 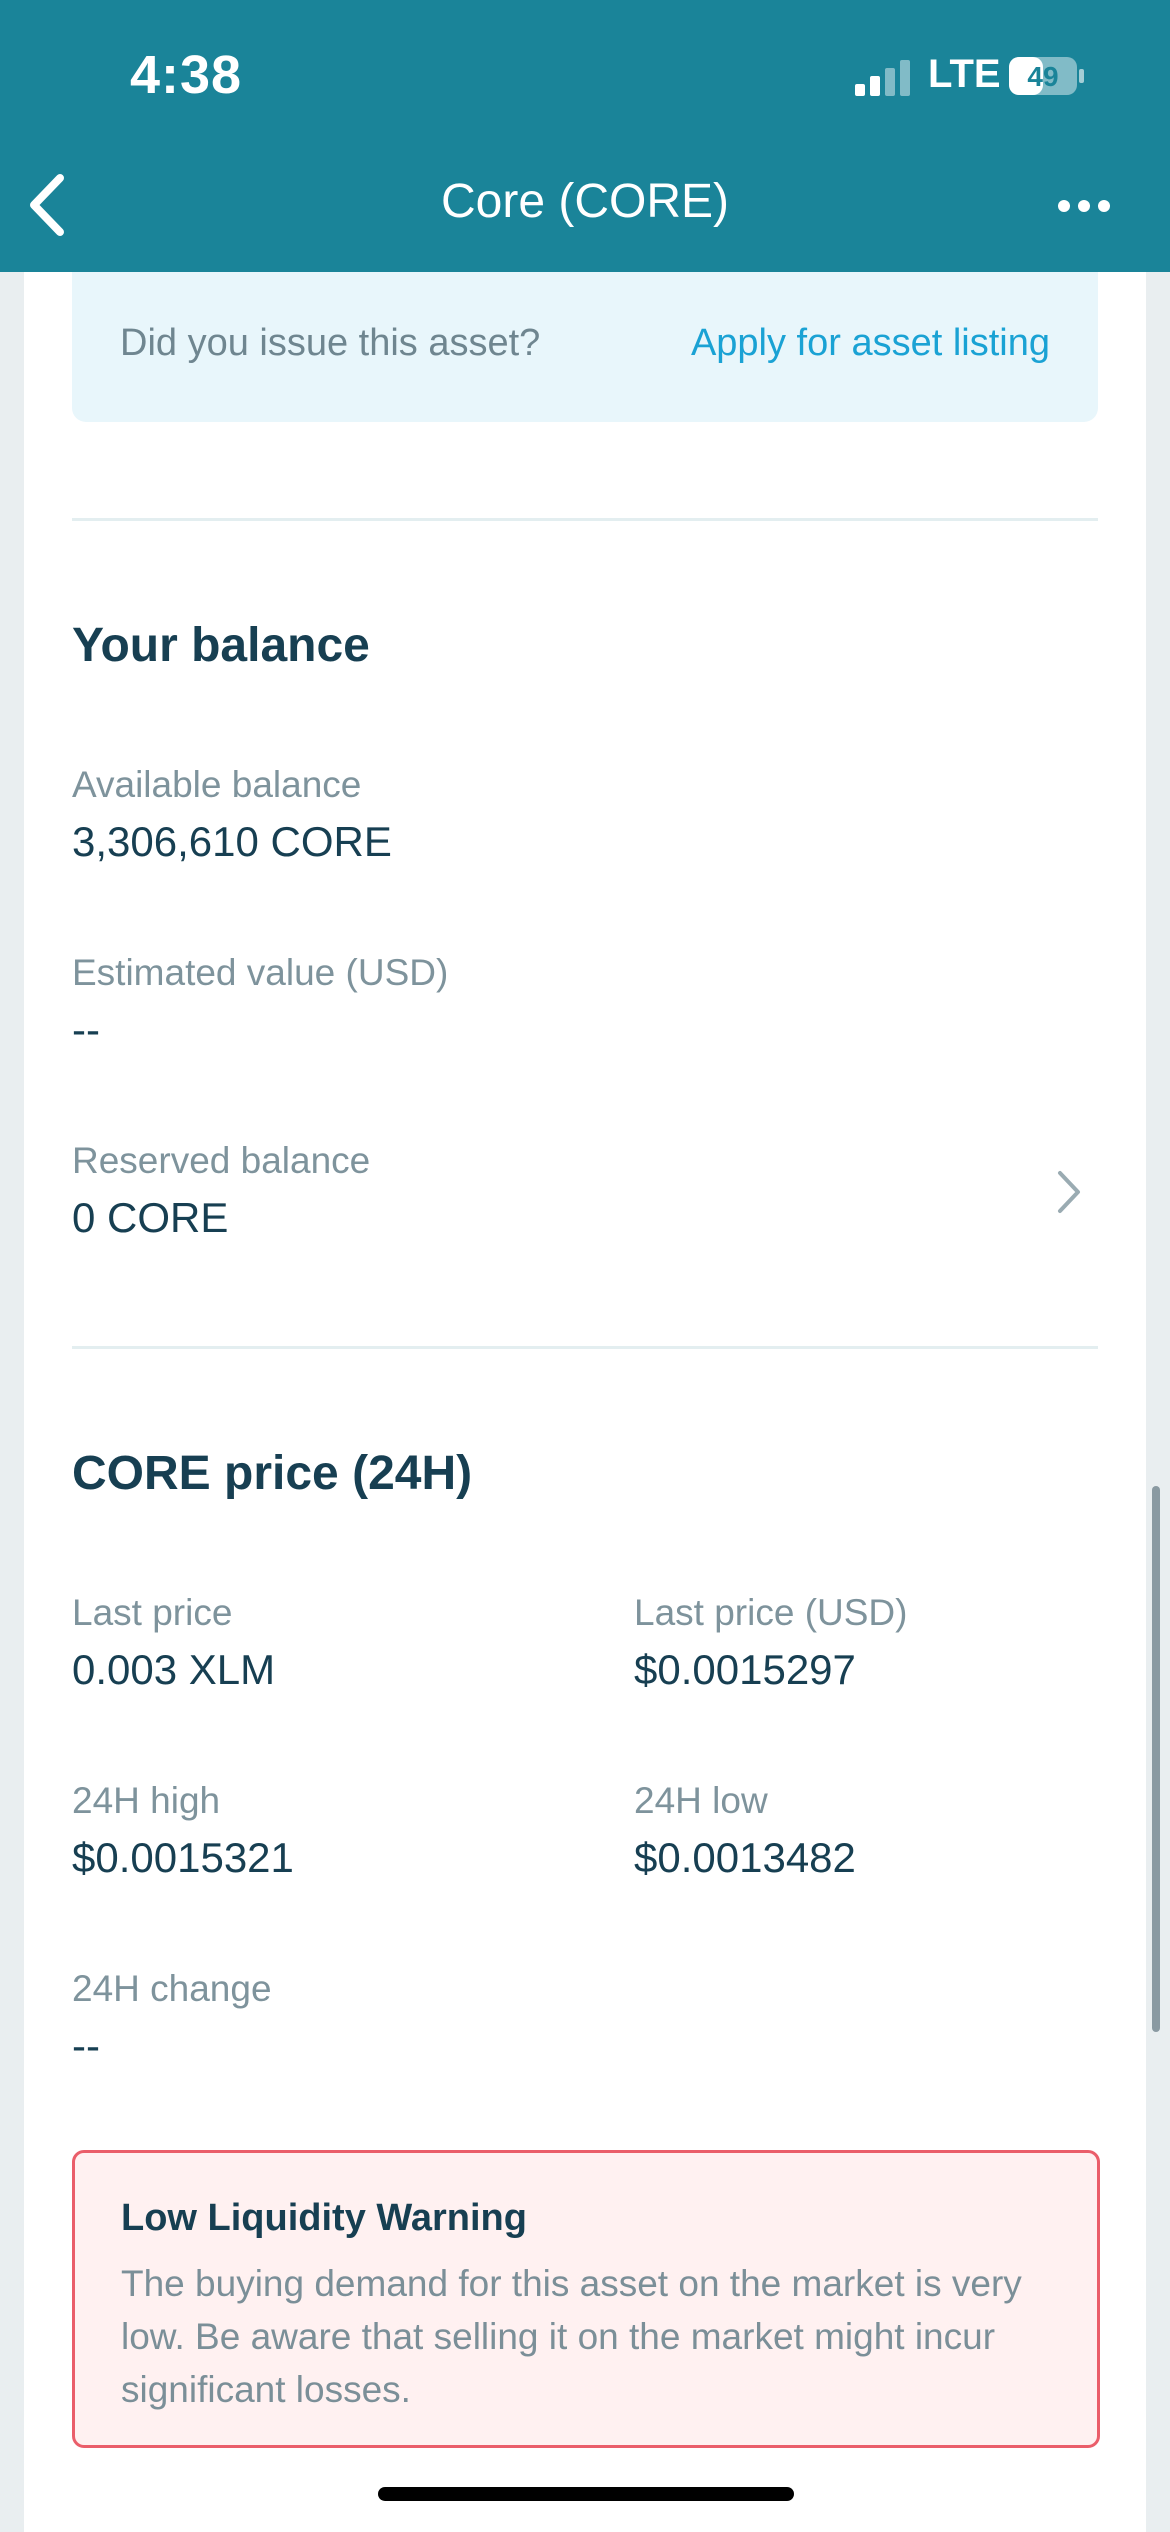 What do you see at coordinates (701, 1800) in the screenshot?
I see `low-24h-label: 24H low` at bounding box center [701, 1800].